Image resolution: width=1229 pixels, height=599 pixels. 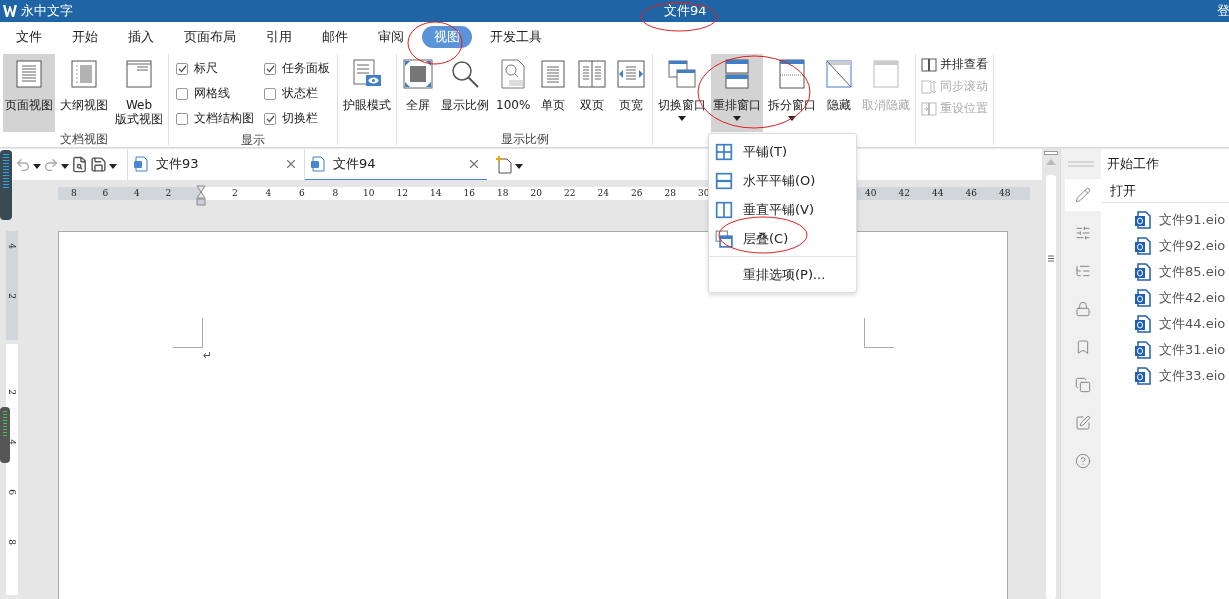 I want to click on ruler-number: 44, so click(x=938, y=193).